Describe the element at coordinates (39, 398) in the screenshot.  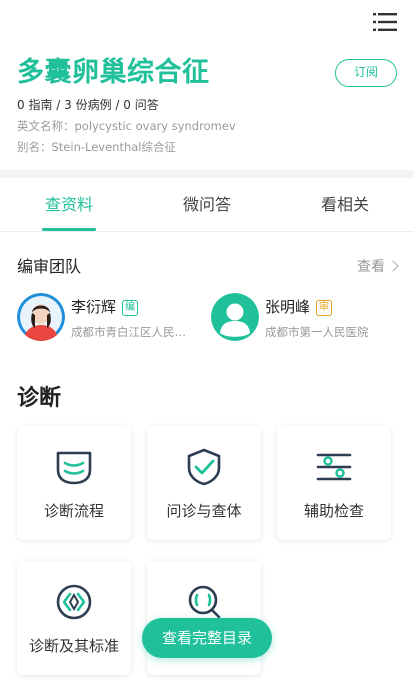
I see `diagnosis-title: 诊断` at that location.